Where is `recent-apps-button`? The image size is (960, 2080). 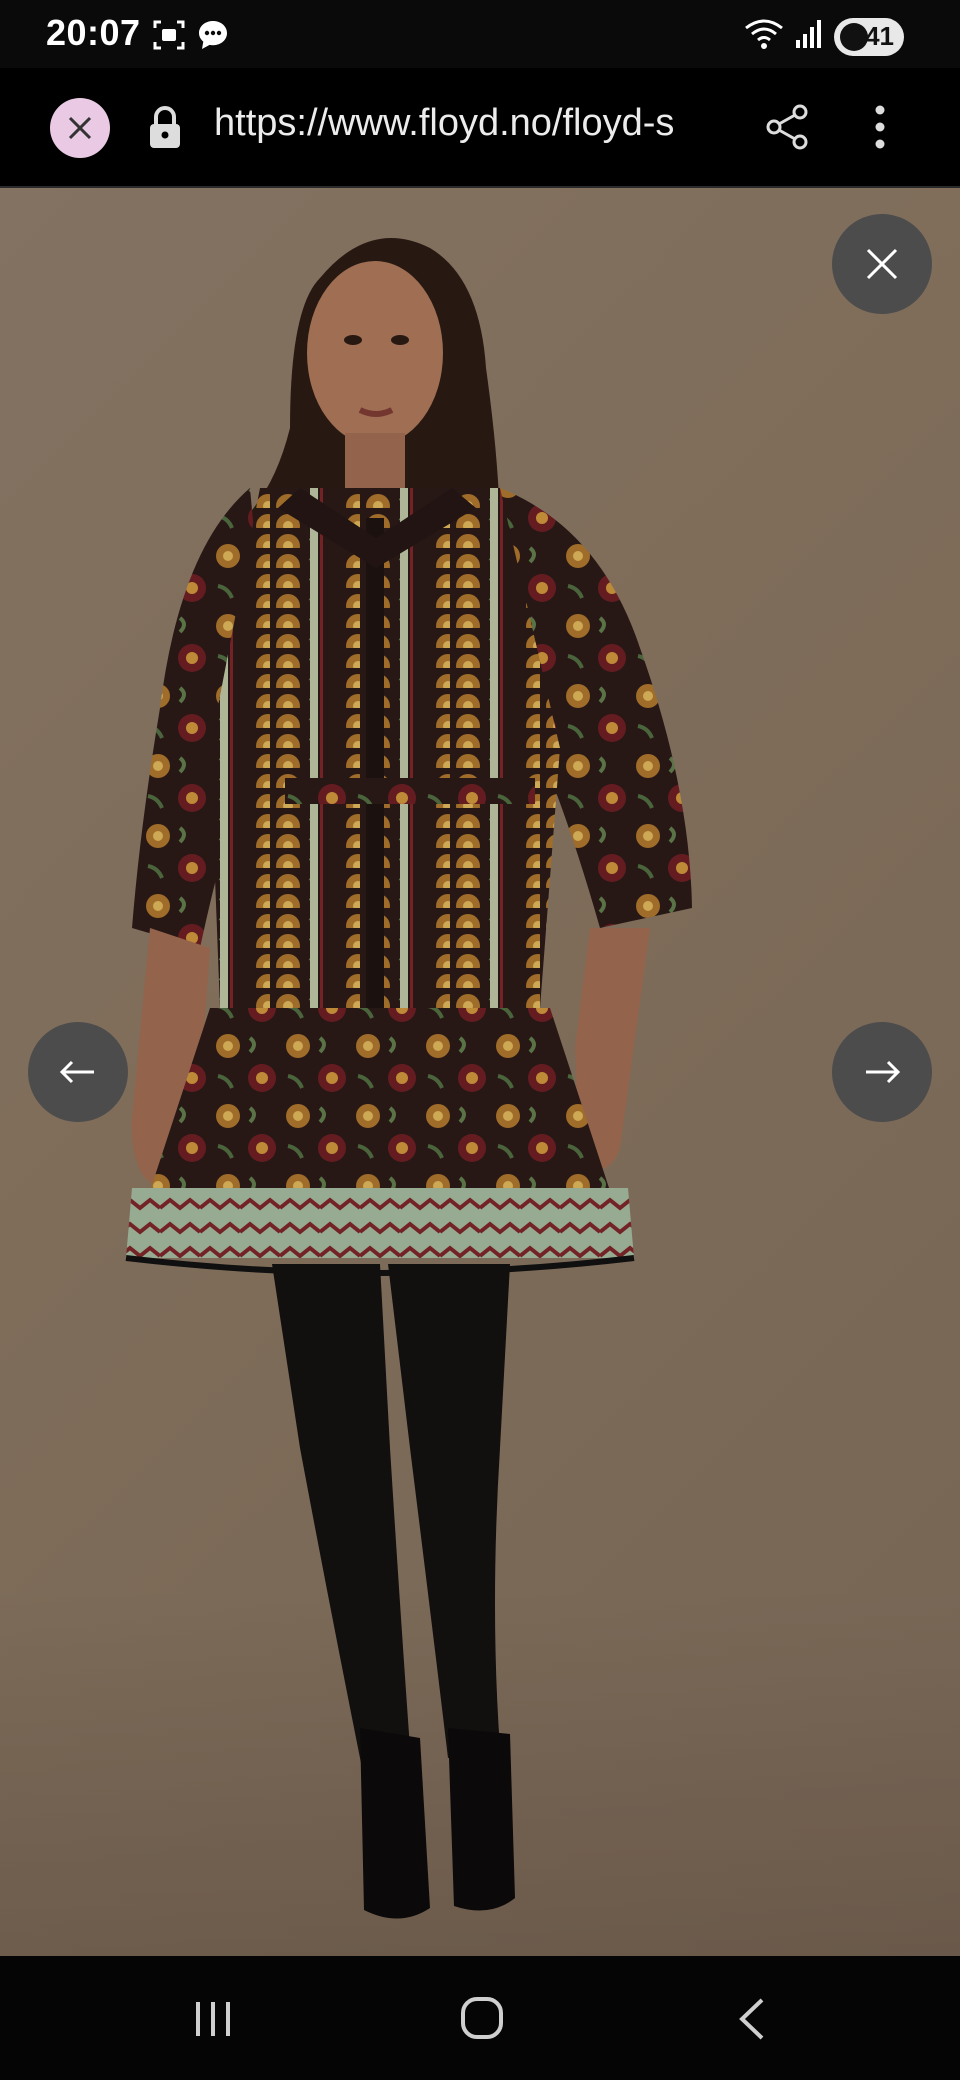
recent-apps-button is located at coordinates (213, 2021).